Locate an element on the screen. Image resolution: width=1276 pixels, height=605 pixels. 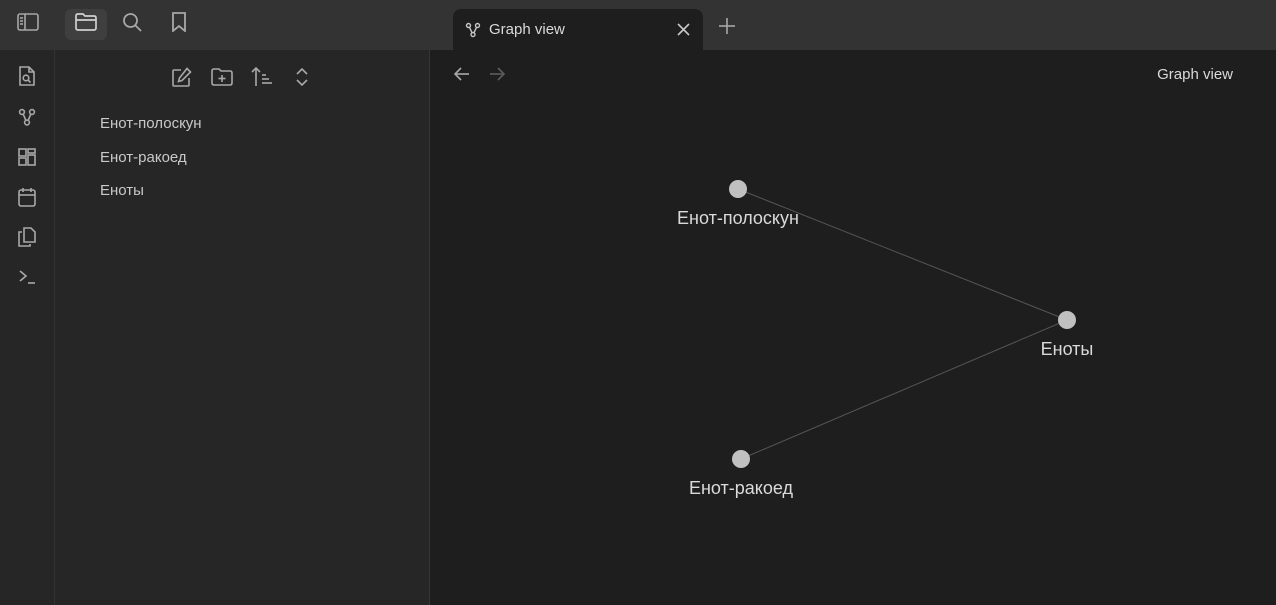
sort-icon is located at coordinates (261, 76).